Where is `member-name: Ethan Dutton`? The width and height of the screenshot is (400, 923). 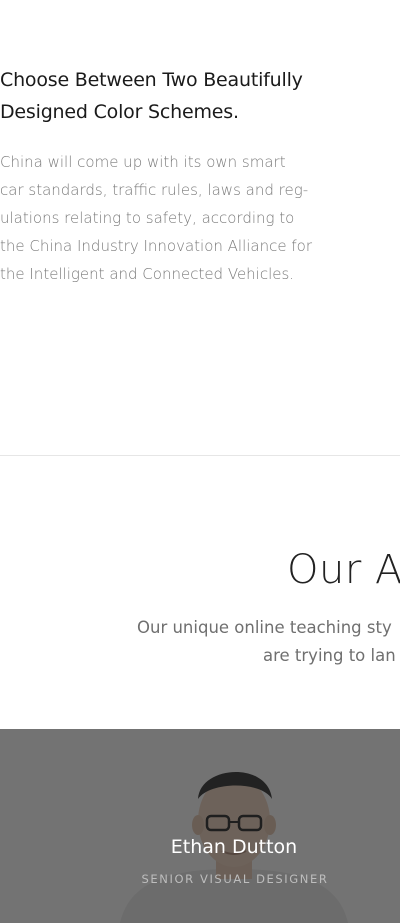
member-name: Ethan Dutton is located at coordinates (234, 847).